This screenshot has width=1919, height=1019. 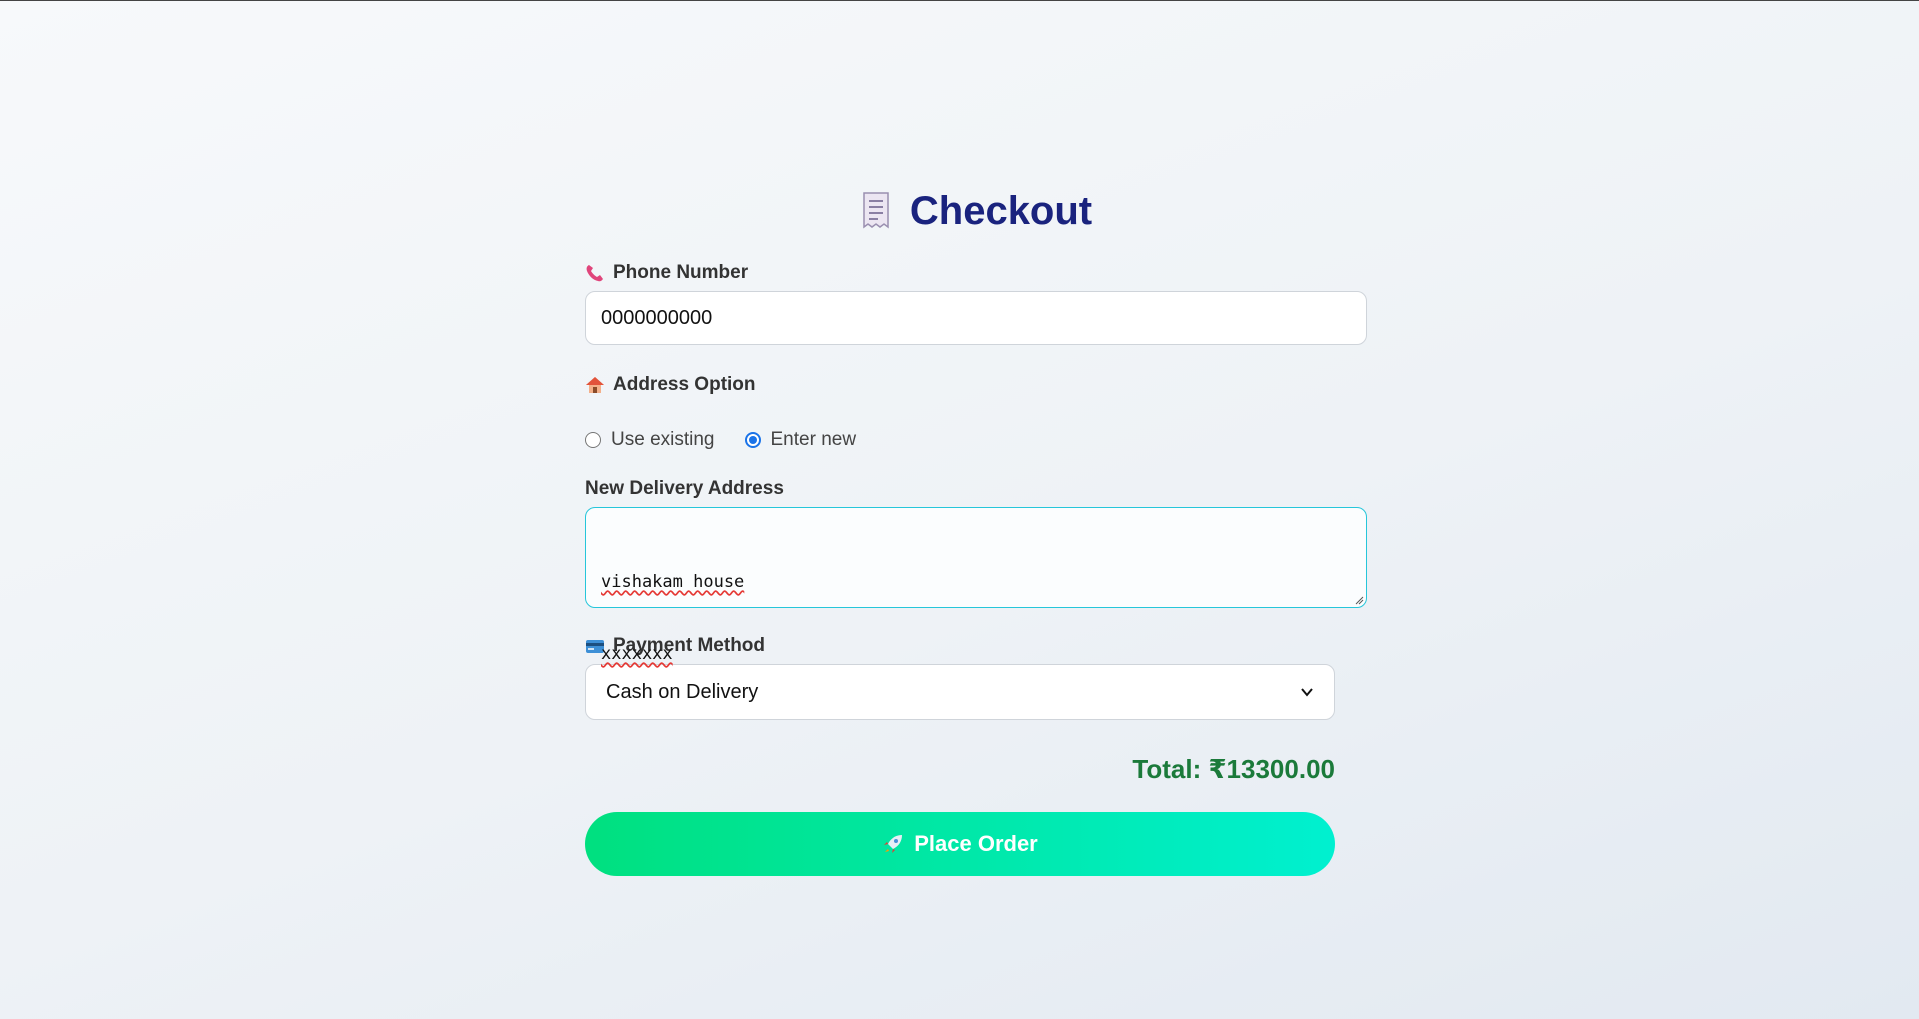 What do you see at coordinates (1233, 769) in the screenshot?
I see `order-total: Total: ₹13300.00` at bounding box center [1233, 769].